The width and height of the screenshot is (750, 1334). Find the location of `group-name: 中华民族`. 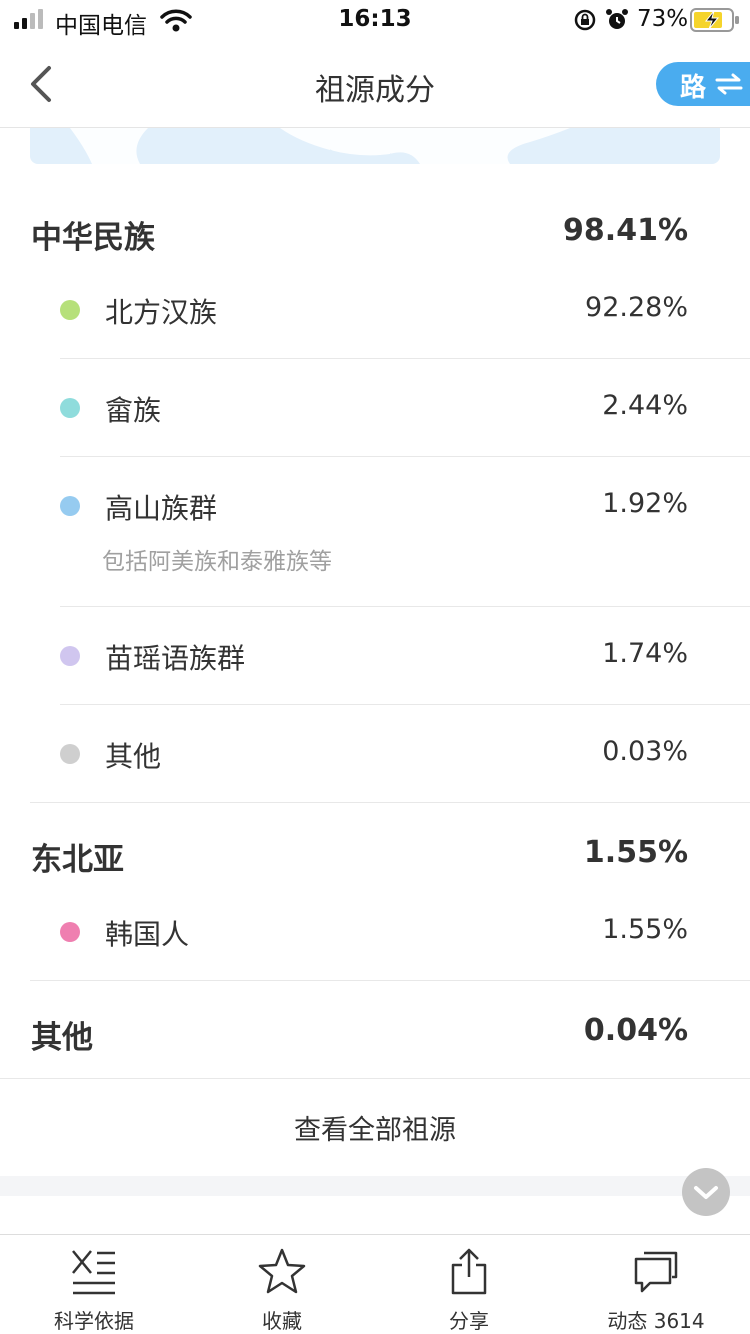

group-name: 中华民族 is located at coordinates (93, 238).